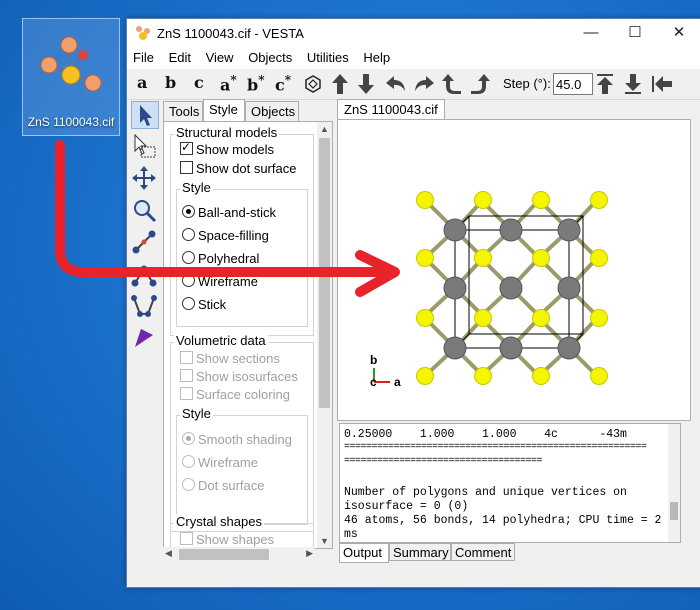  I want to click on show-sections-checkbox: Show sections, so click(230, 358).